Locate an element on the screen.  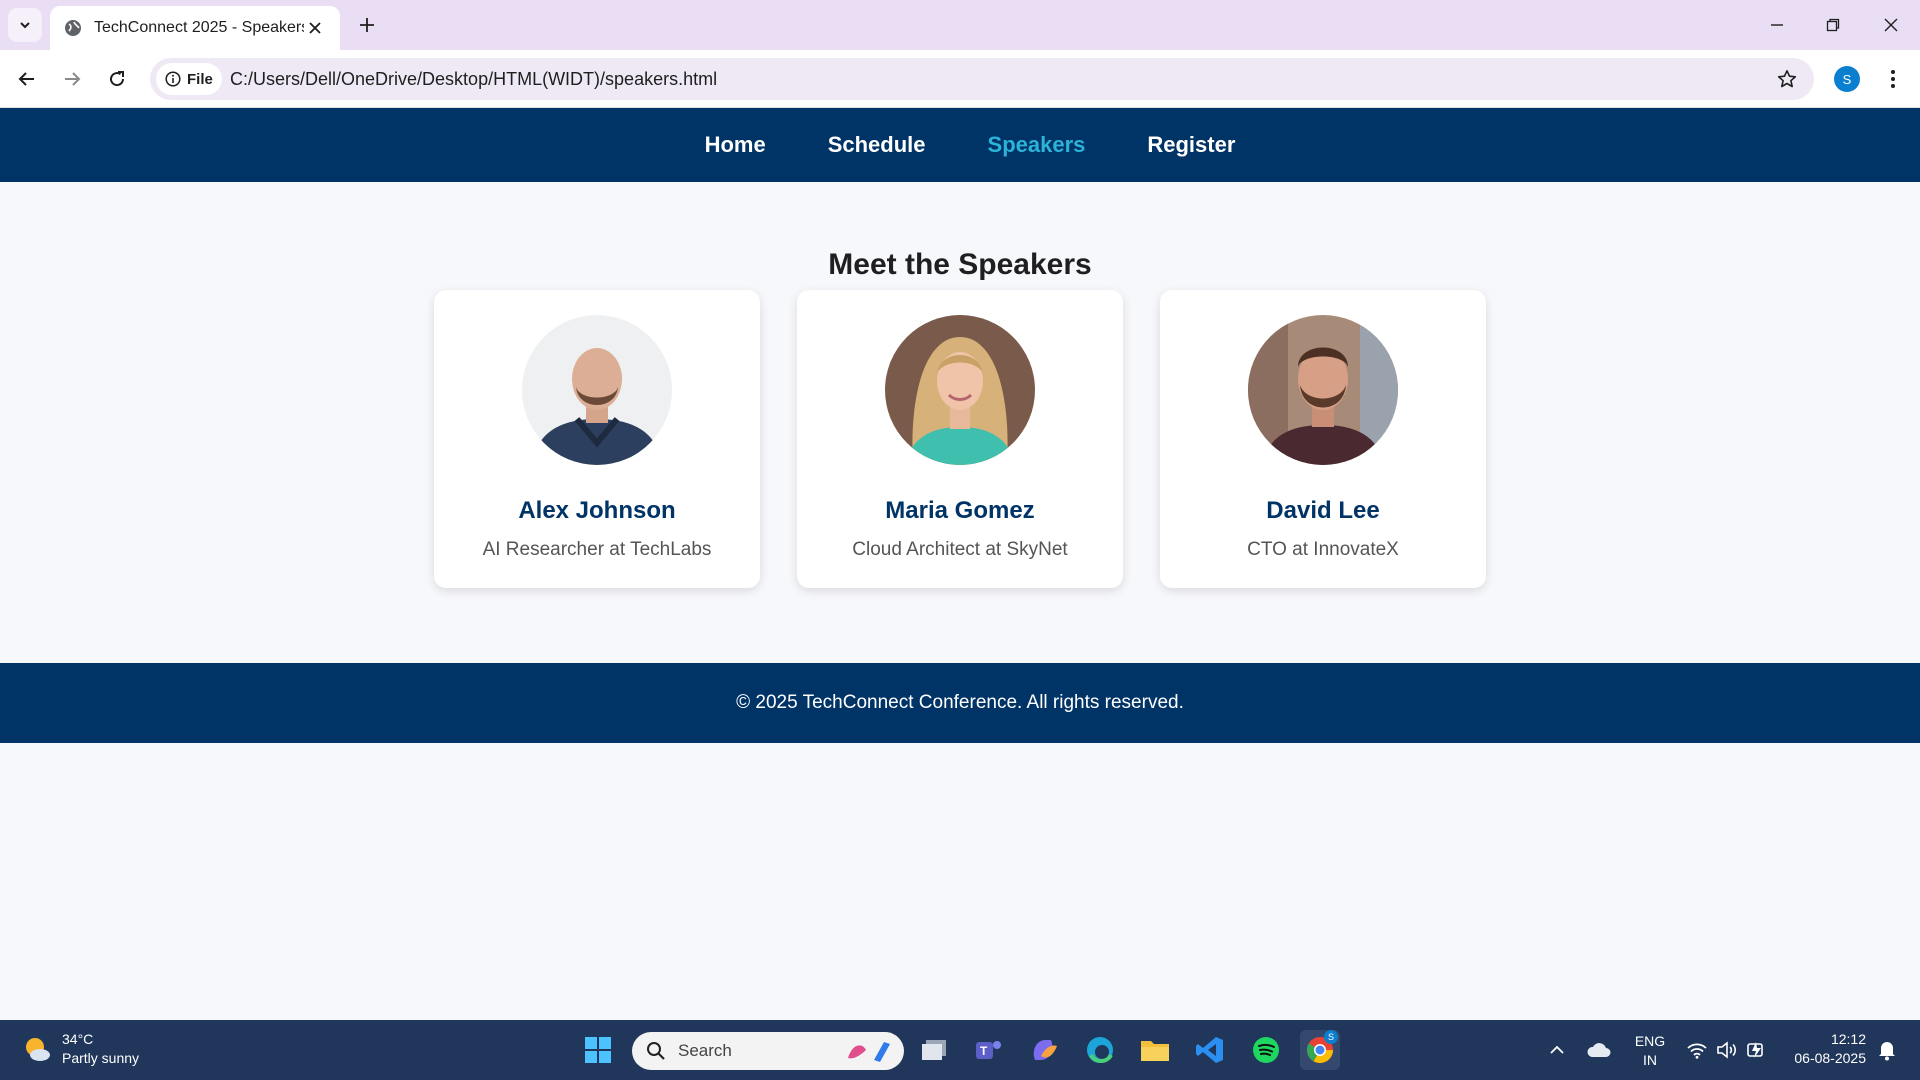
vscode-app is located at coordinates (1210, 1050).